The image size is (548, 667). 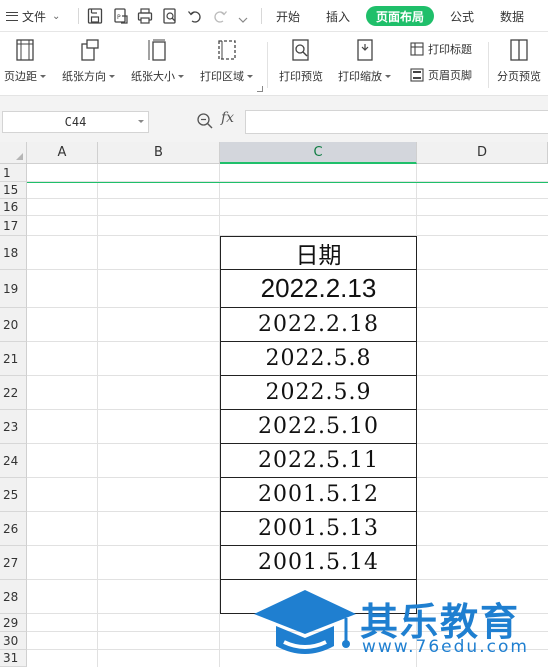 What do you see at coordinates (62, 153) in the screenshot?
I see `column-header-a: A` at bounding box center [62, 153].